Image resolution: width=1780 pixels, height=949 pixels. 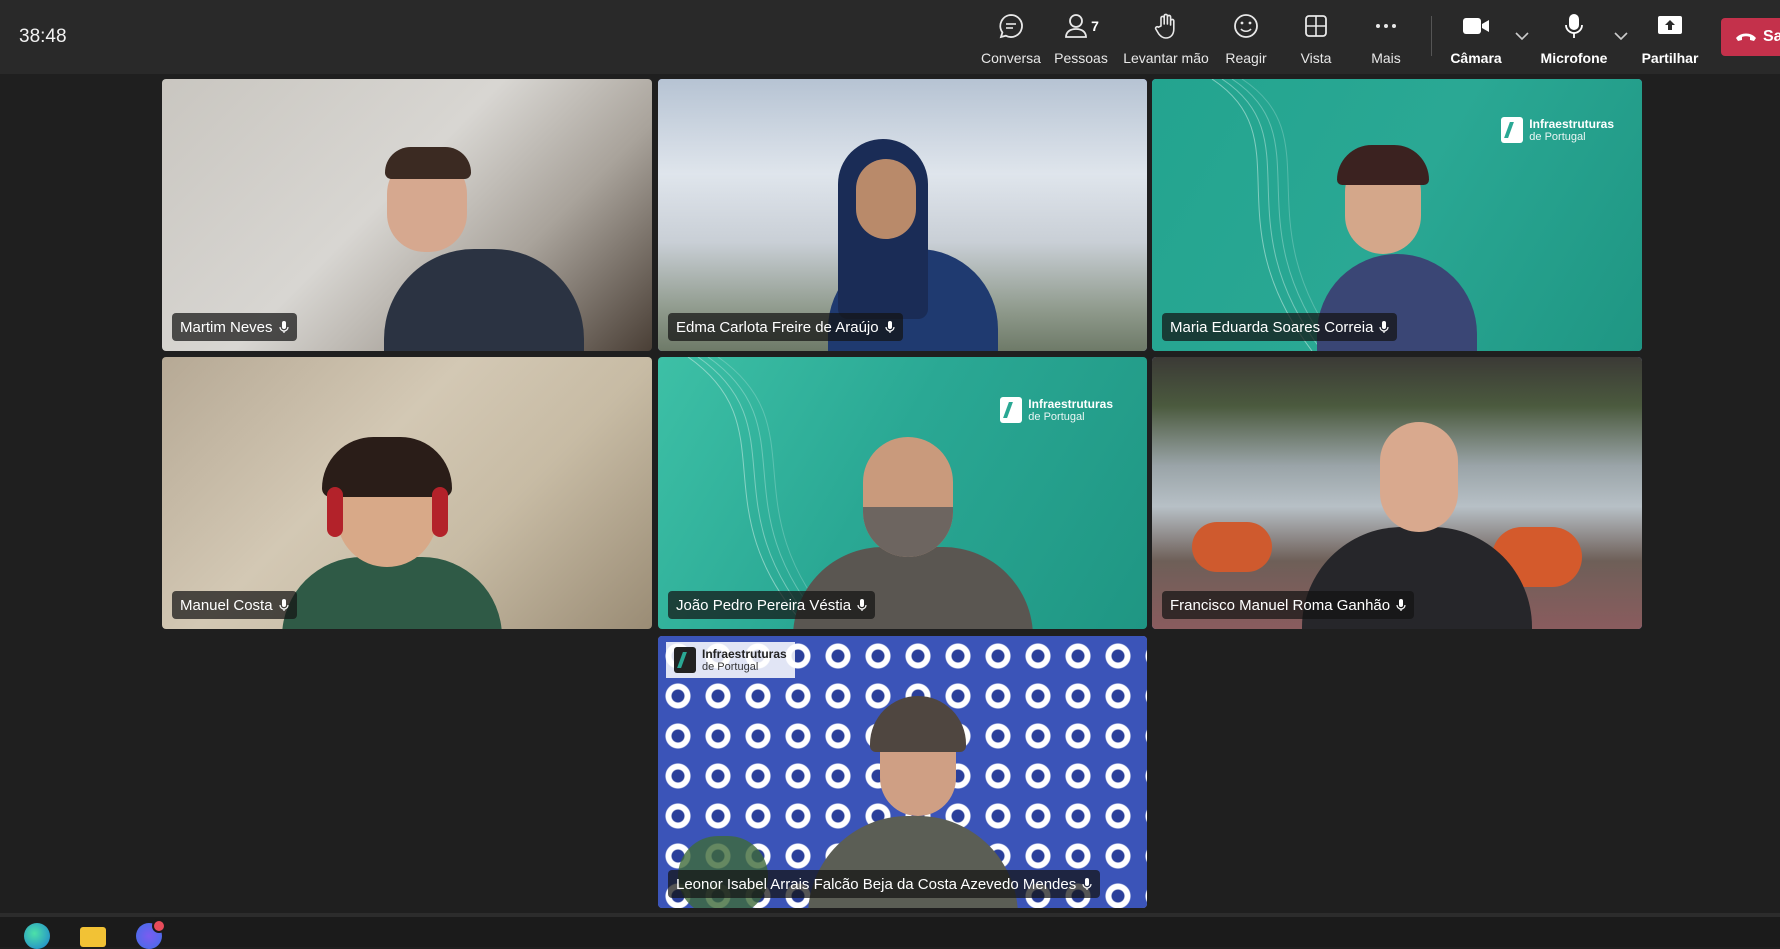 I want to click on participant-nameplate: Francisco Manuel Roma Ganhão, so click(x=1288, y=605).